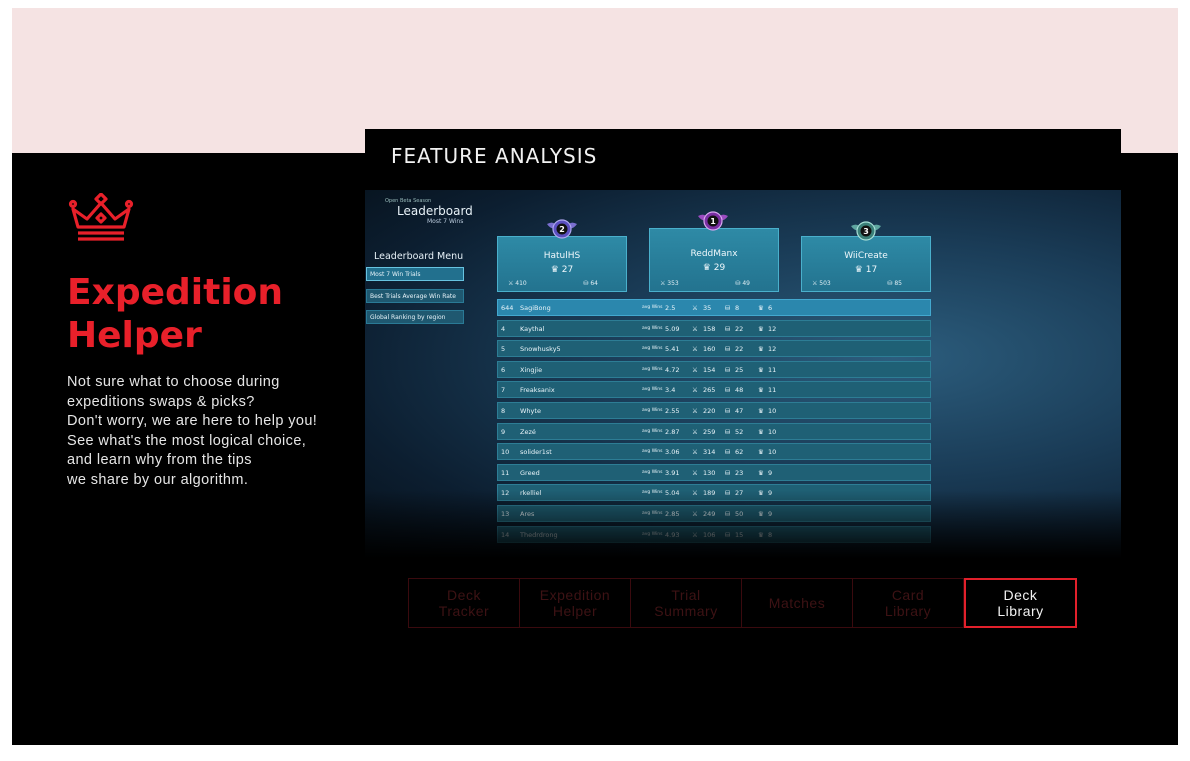  I want to click on cards-cell: 22, so click(739, 349).